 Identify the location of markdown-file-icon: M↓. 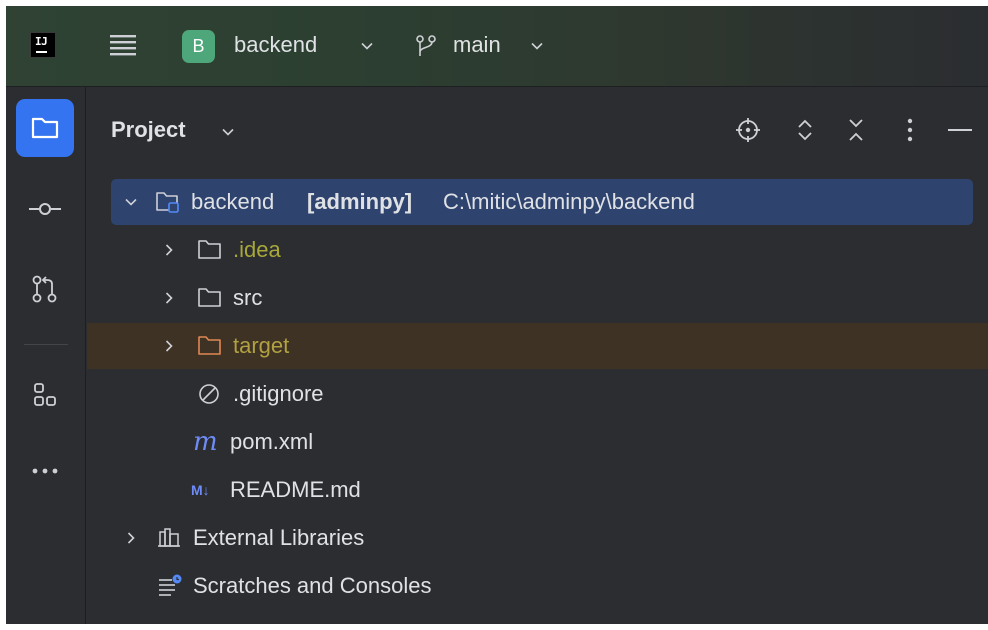
(200, 490).